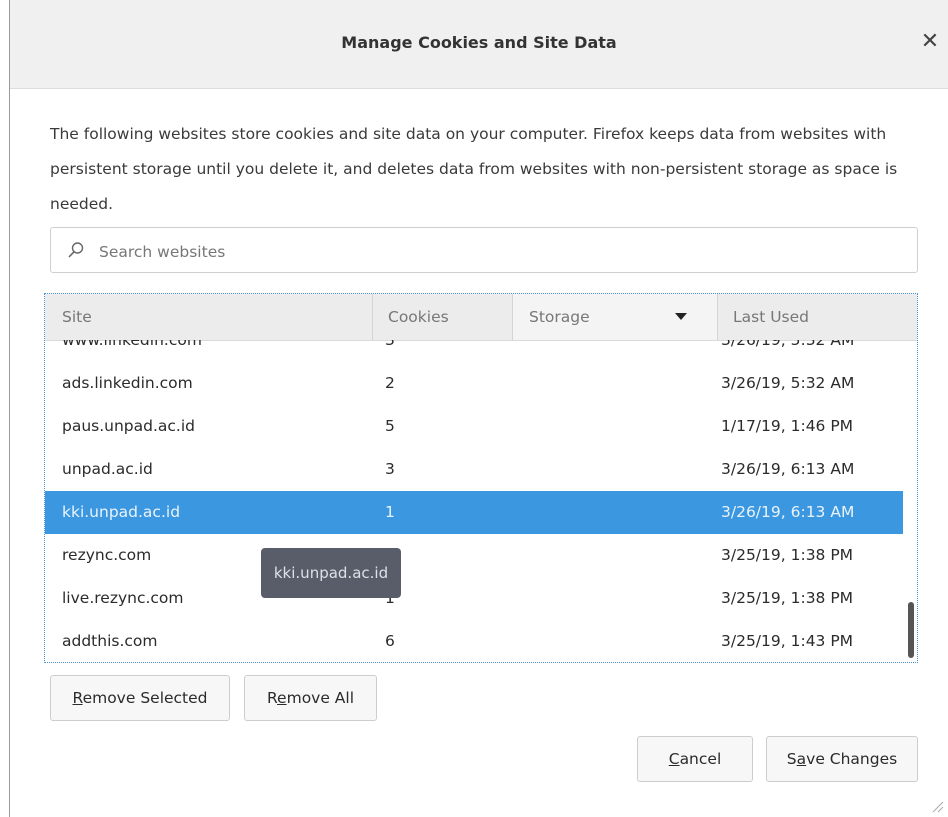 The image size is (948, 817). Describe the element at coordinates (132, 344) in the screenshot. I see `site-cell: www.linkedin.com` at that location.